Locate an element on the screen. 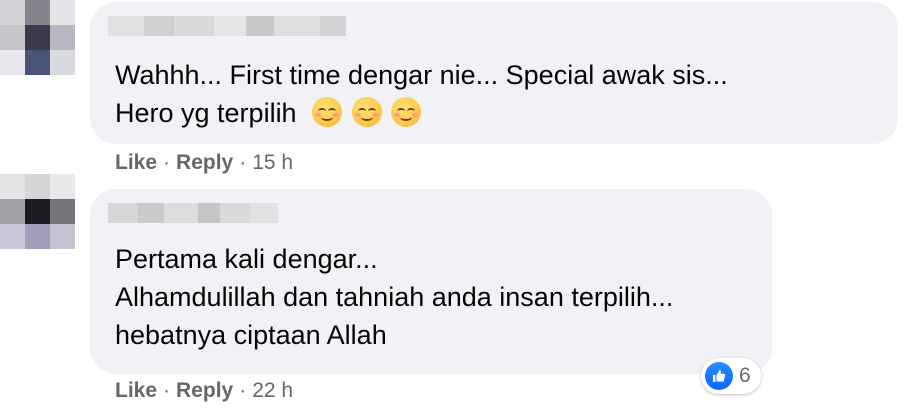 This screenshot has width=912, height=410. reaction-count: 6 is located at coordinates (745, 375).